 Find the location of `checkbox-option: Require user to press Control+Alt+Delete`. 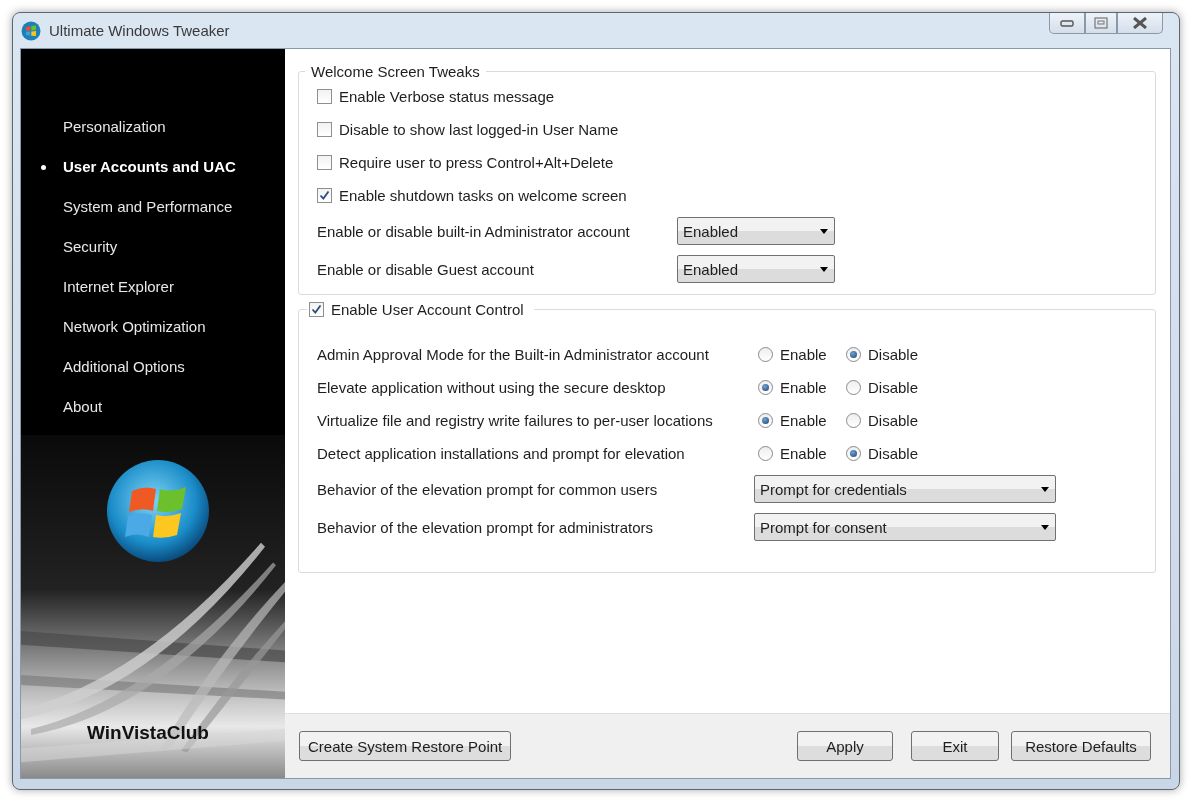

checkbox-option: Require user to press Control+Alt+Delete is located at coordinates (736, 162).